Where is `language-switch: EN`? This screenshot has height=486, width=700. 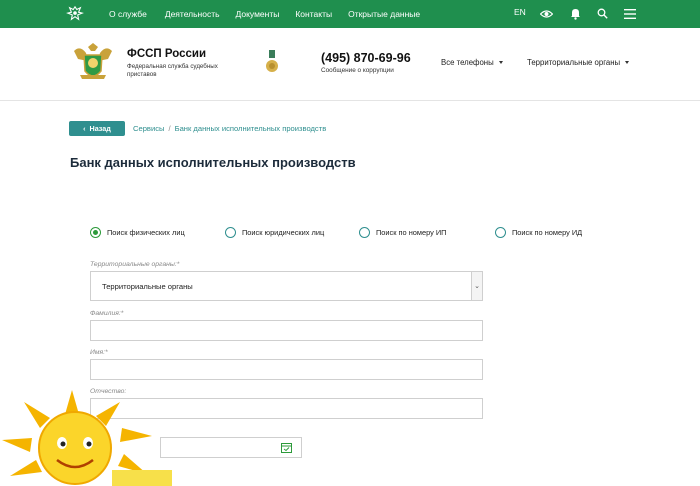
language-switch: EN is located at coordinates (520, 12).